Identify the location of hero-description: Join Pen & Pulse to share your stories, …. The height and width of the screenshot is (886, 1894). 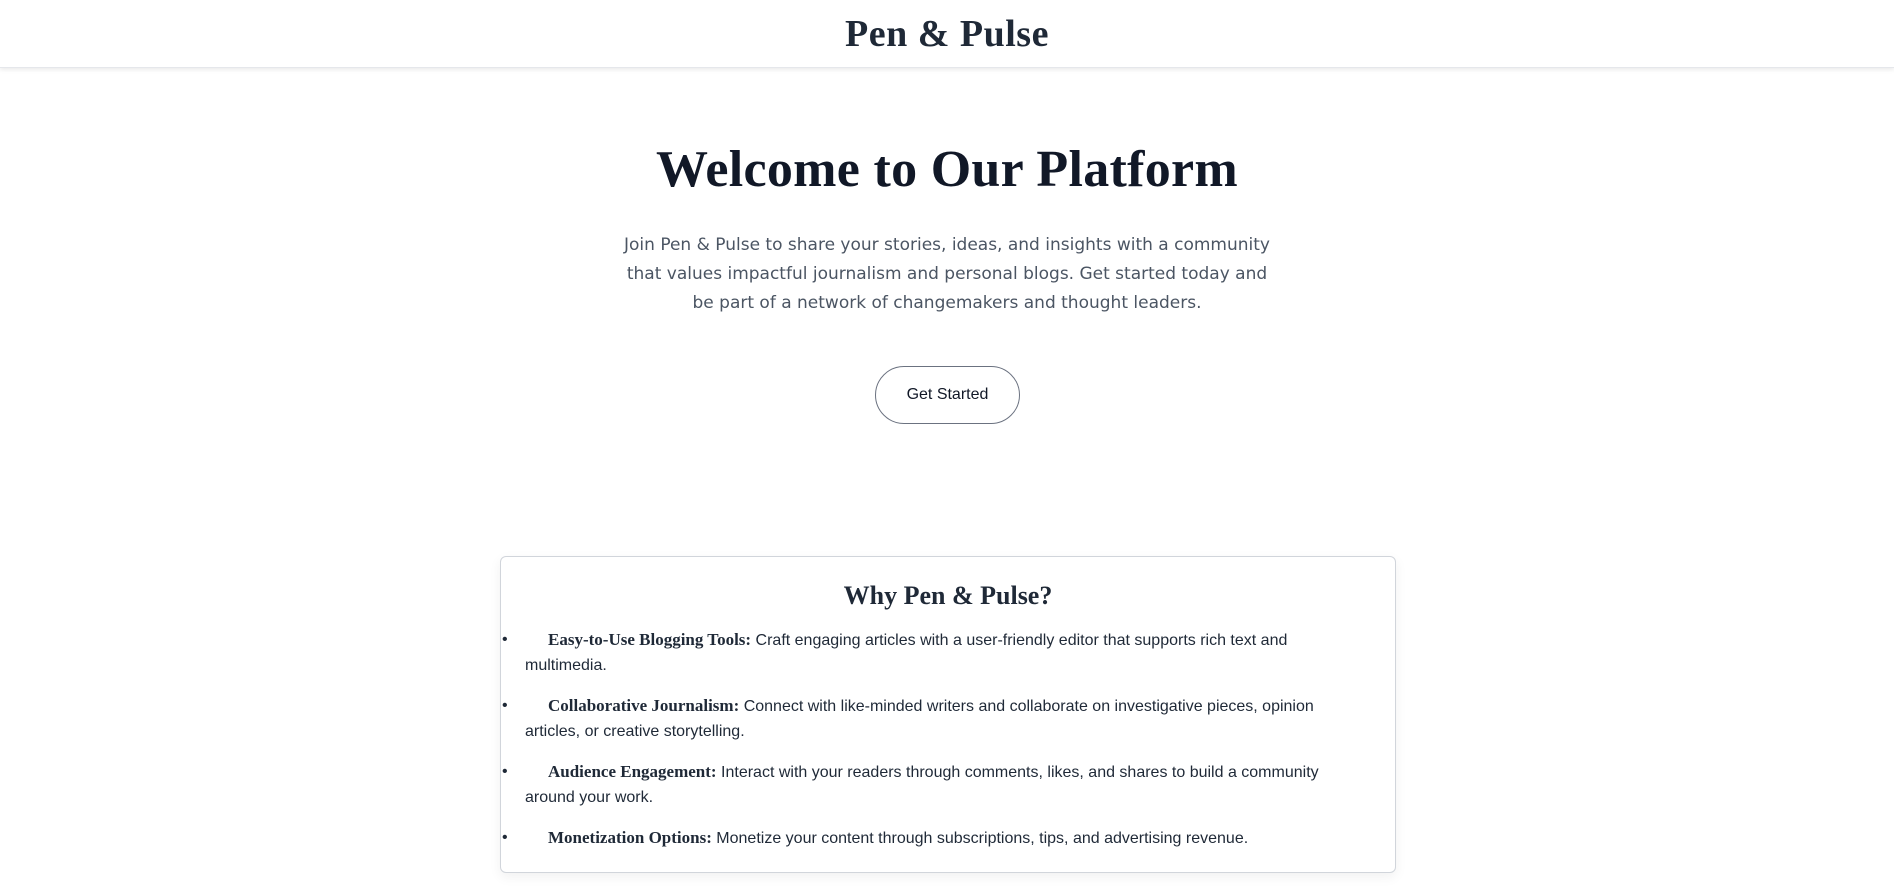
(947, 274).